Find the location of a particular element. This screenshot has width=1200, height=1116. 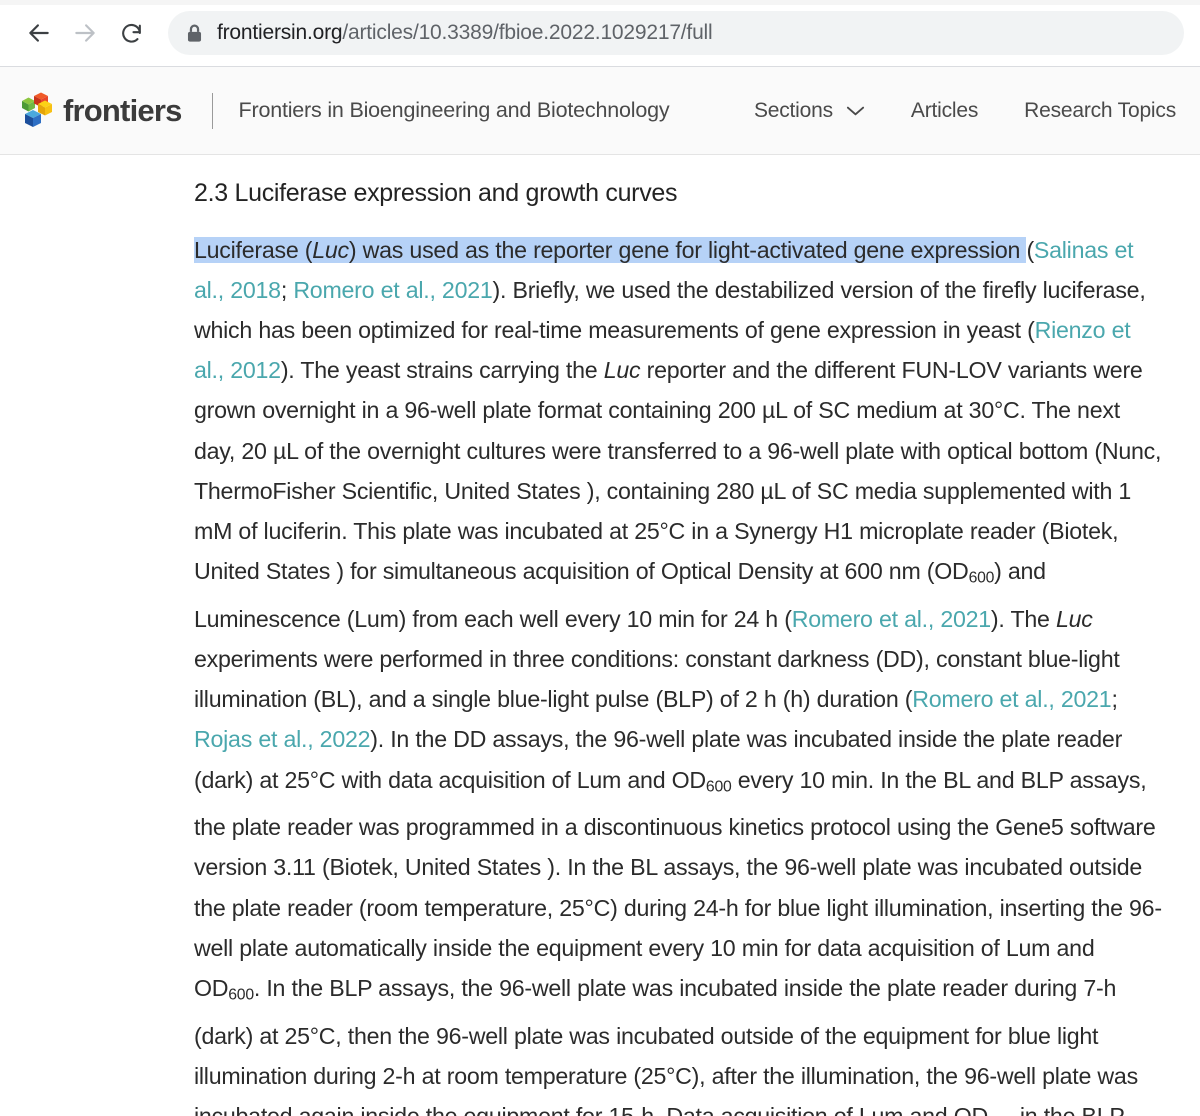

chevron-down-icon is located at coordinates (855, 111).